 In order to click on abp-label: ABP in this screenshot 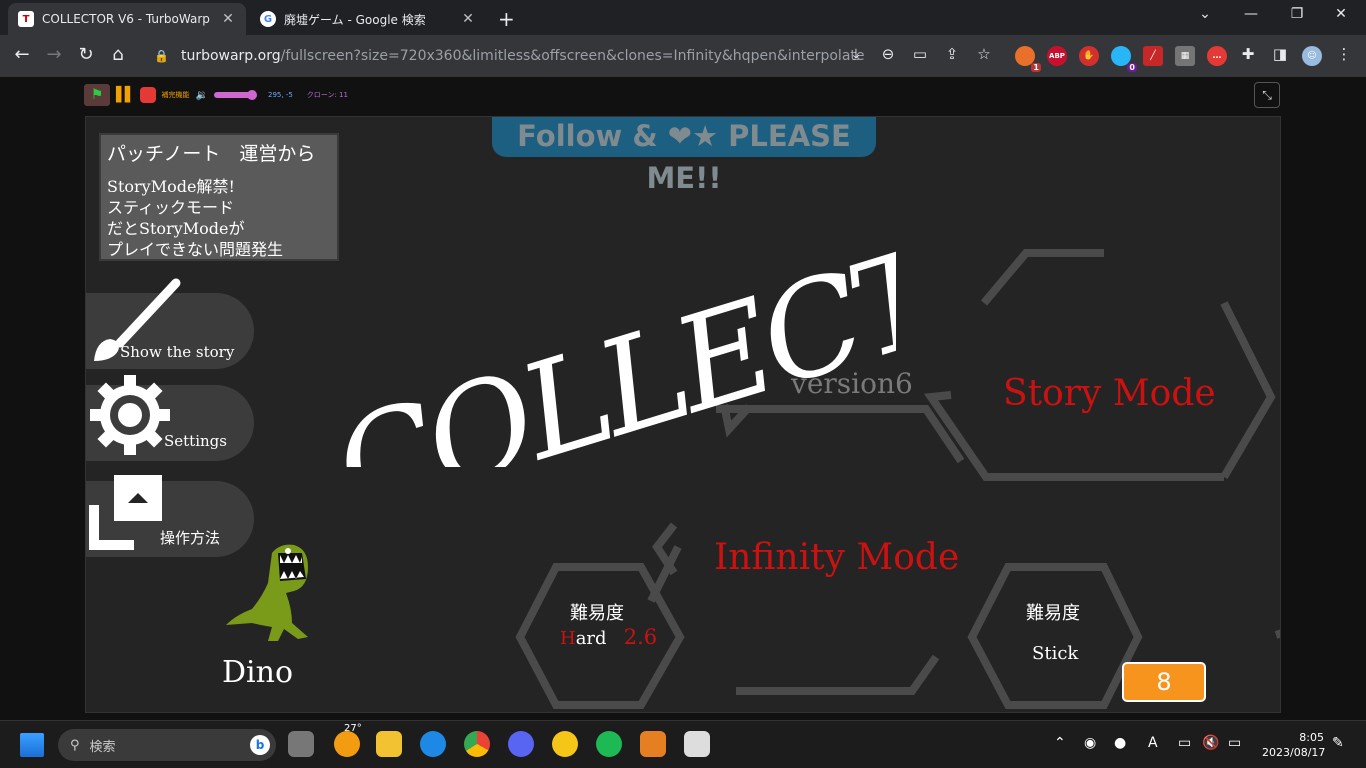, I will do `click(1057, 56)`.